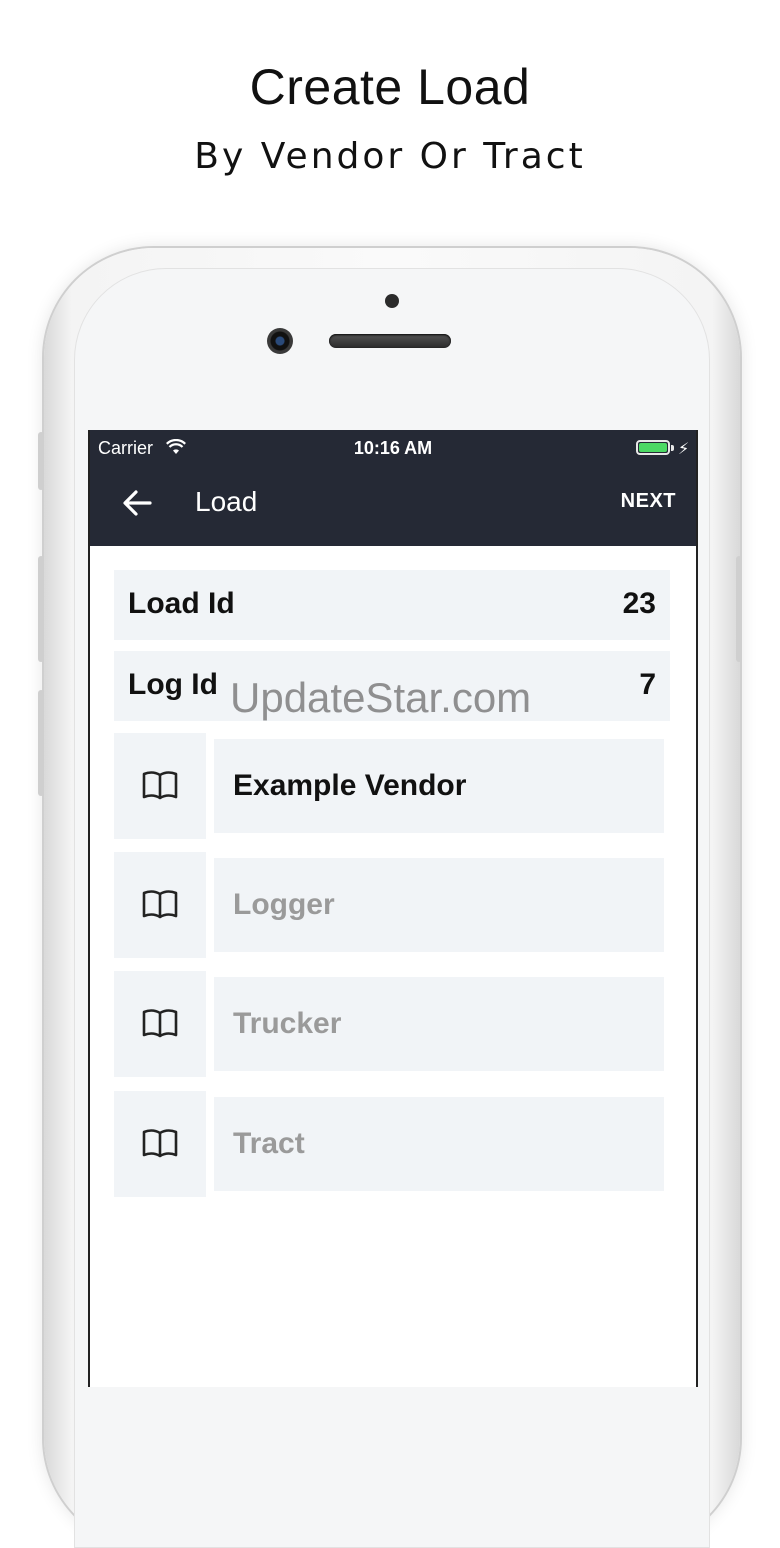  I want to click on tract-field-text: Tract, so click(269, 1143).